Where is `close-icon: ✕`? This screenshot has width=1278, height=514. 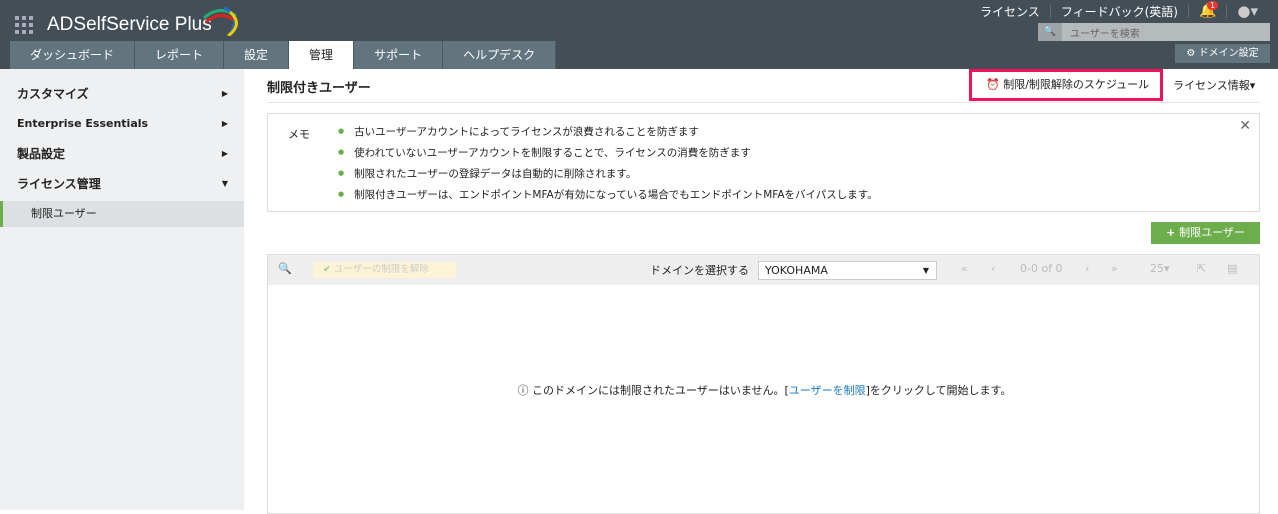
close-icon: ✕ is located at coordinates (1245, 126).